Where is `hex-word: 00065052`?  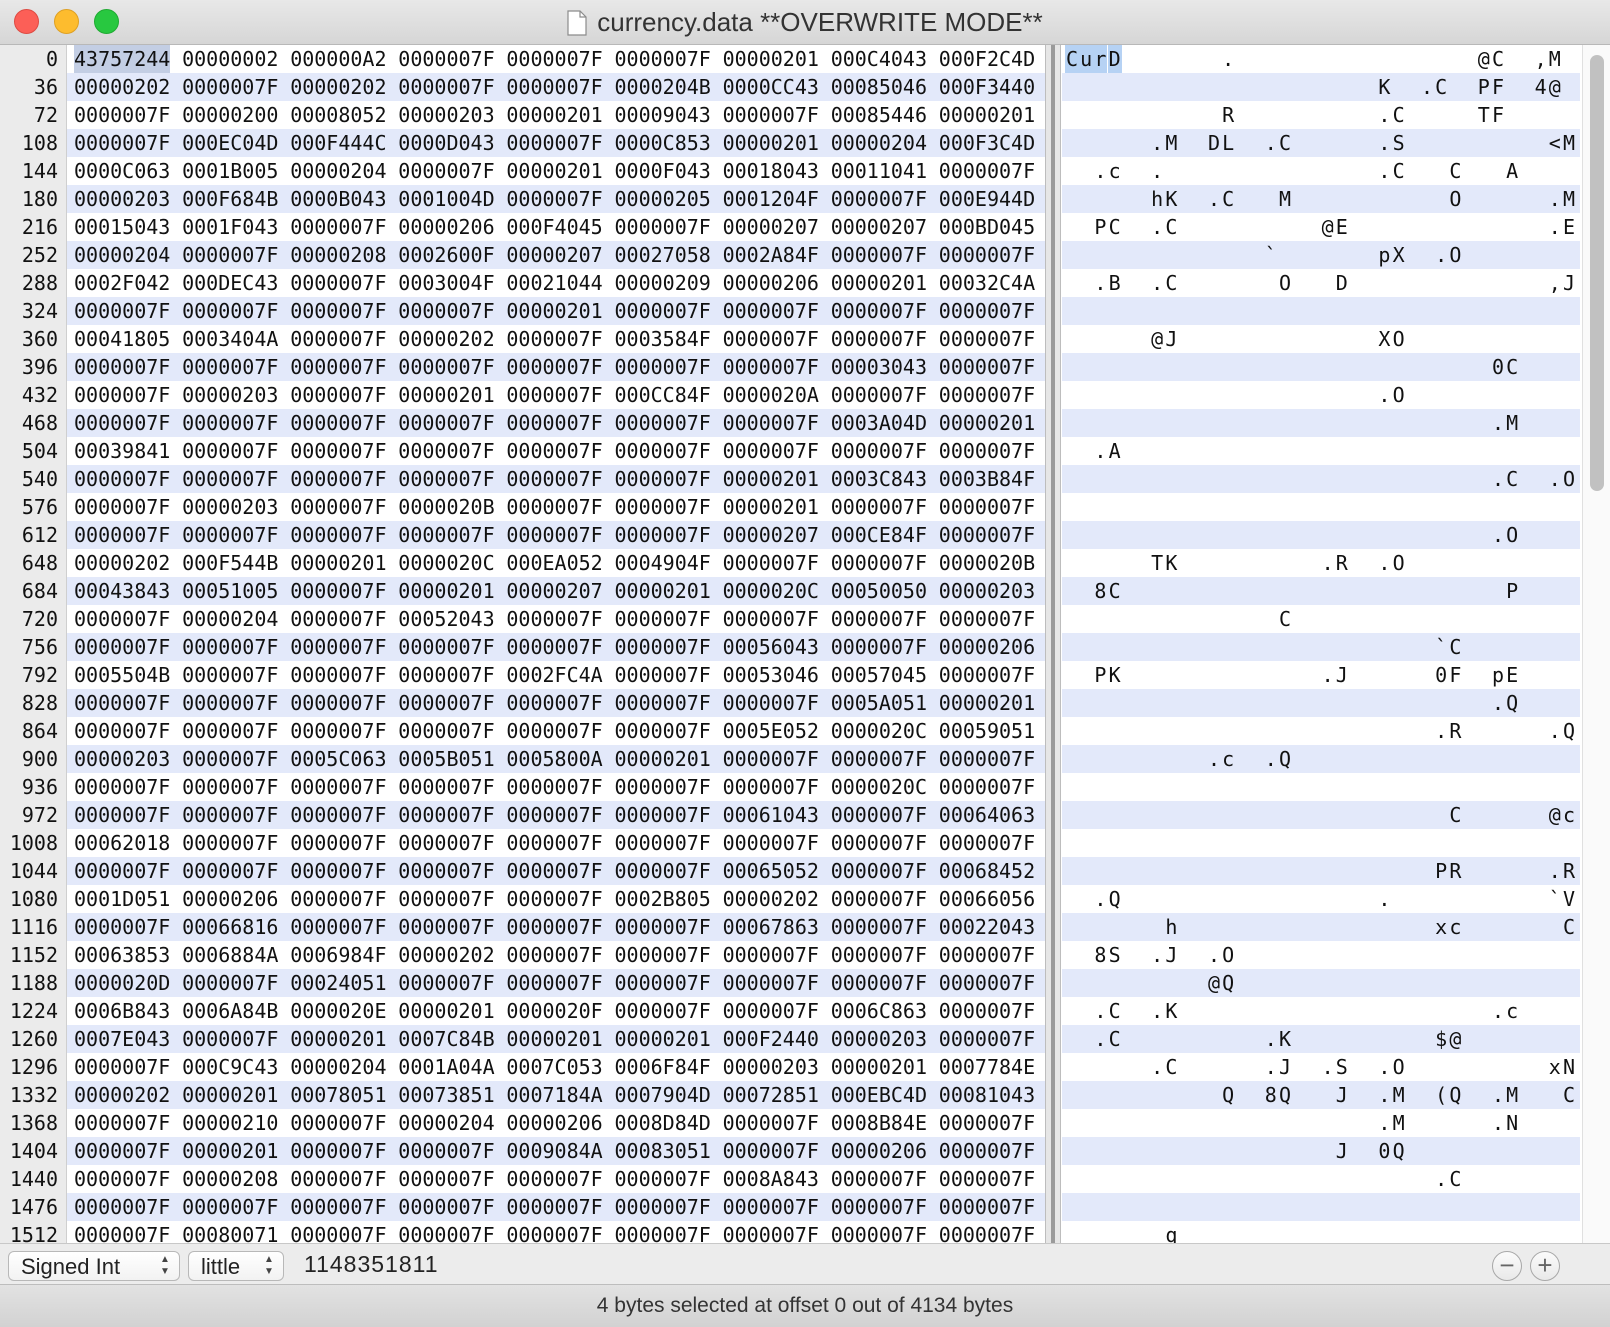
hex-word: 00065052 is located at coordinates (771, 871).